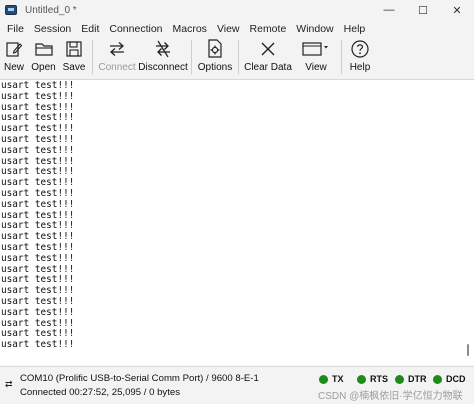 The height and width of the screenshot is (404, 474). What do you see at coordinates (135, 29) in the screenshot?
I see `menu-connection: Connection` at bounding box center [135, 29].